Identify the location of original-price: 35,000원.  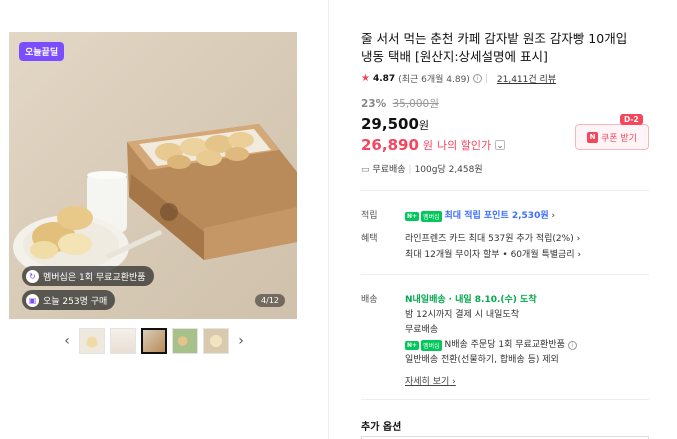
(415, 104).